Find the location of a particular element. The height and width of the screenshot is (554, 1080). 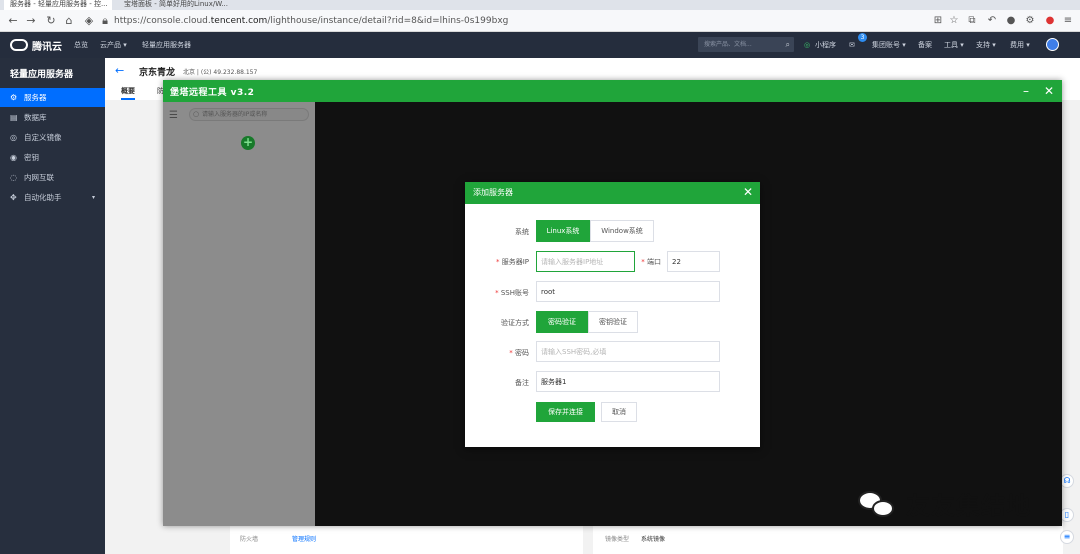

list-icon: ≡ is located at coordinates (1067, 537).